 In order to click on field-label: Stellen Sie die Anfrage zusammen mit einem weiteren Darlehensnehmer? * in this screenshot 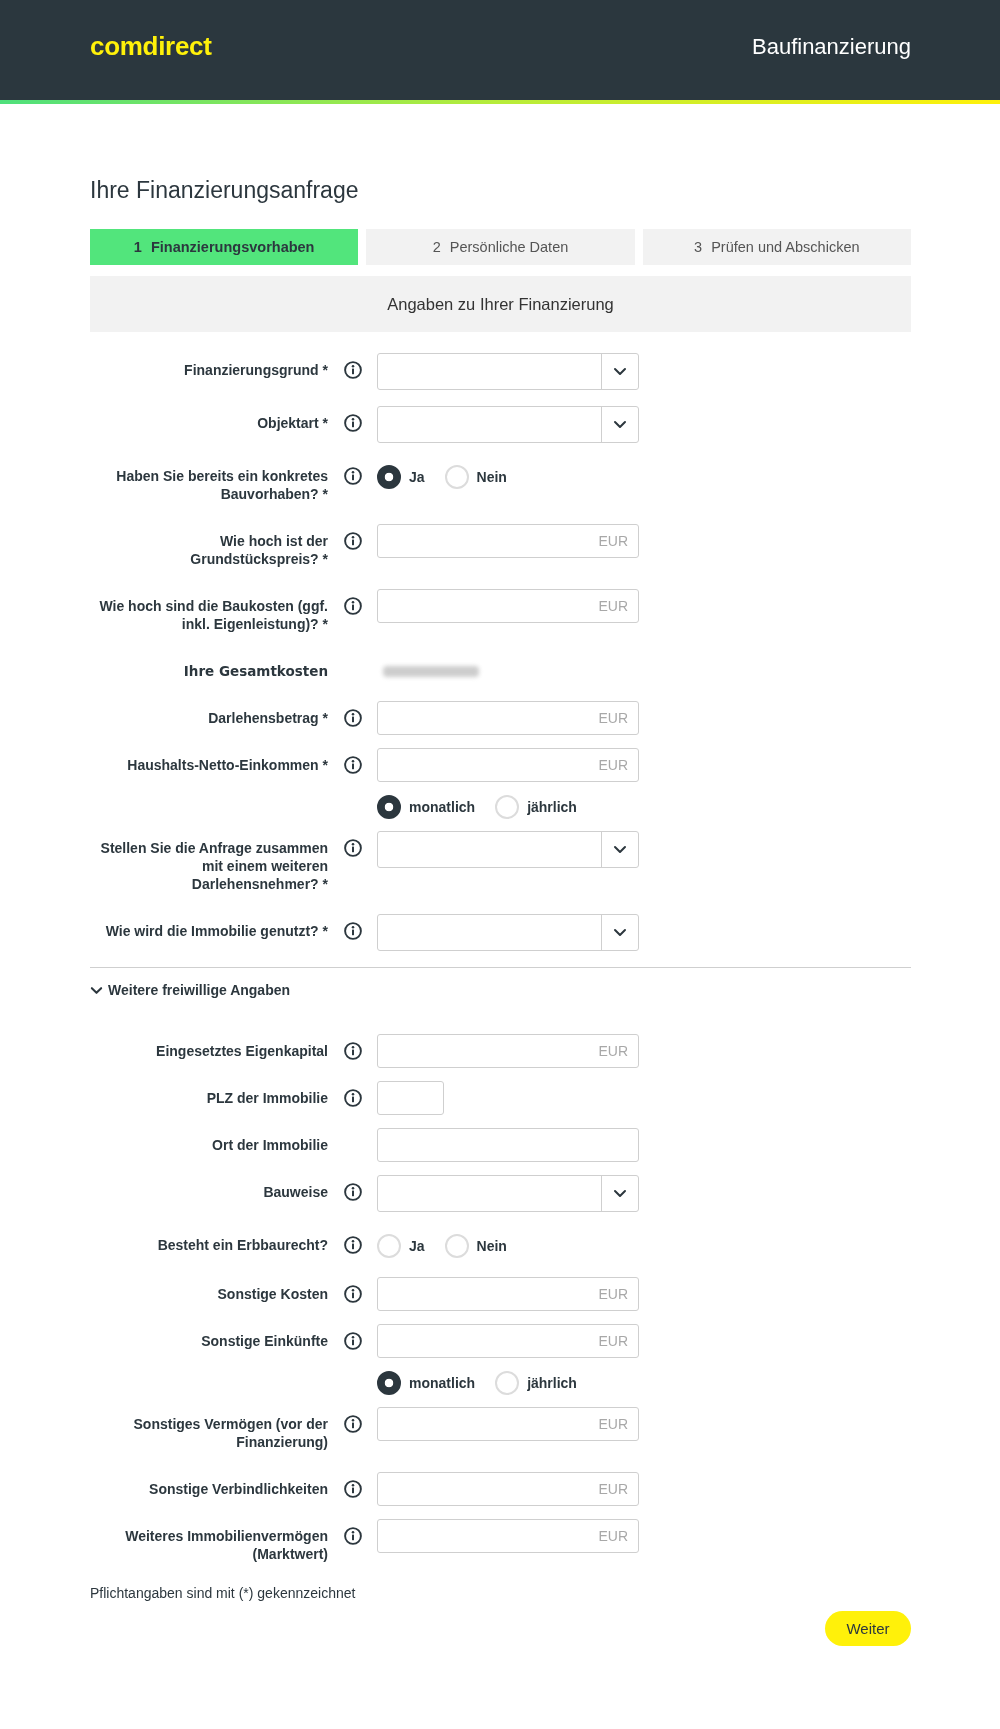, I will do `click(214, 866)`.